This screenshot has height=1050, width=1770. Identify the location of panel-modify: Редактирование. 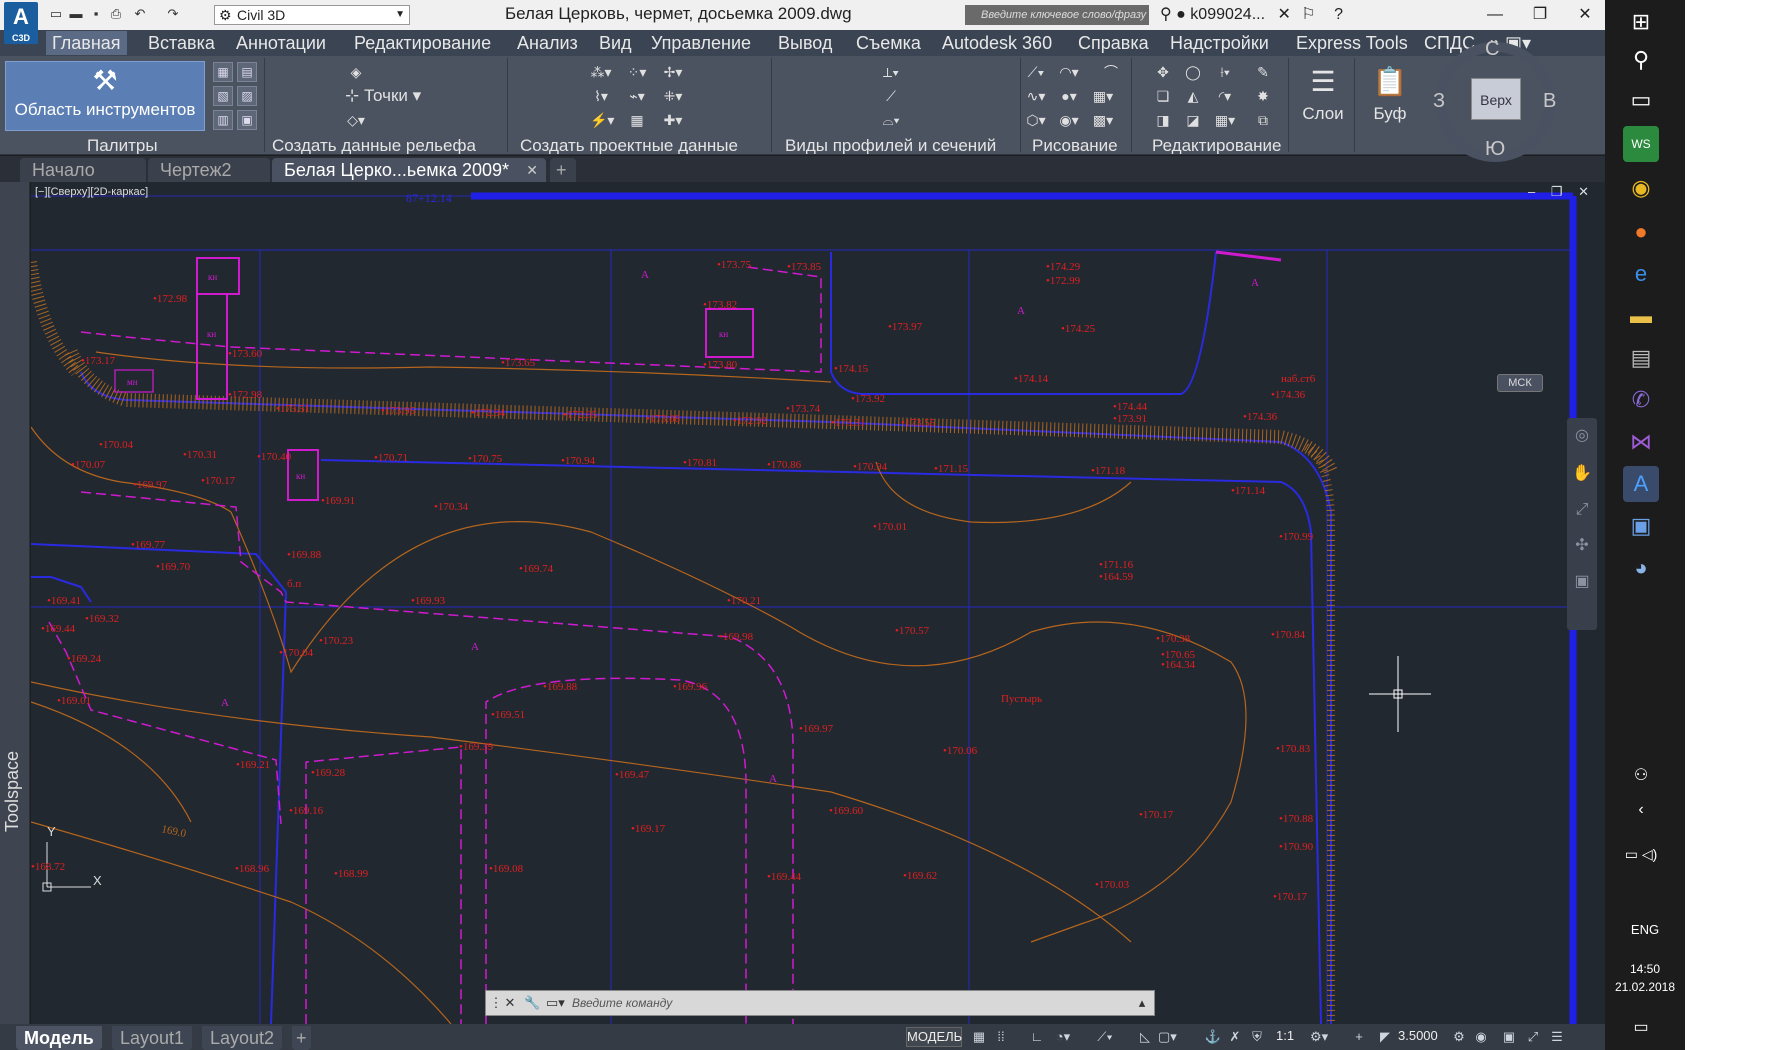
(1217, 145).